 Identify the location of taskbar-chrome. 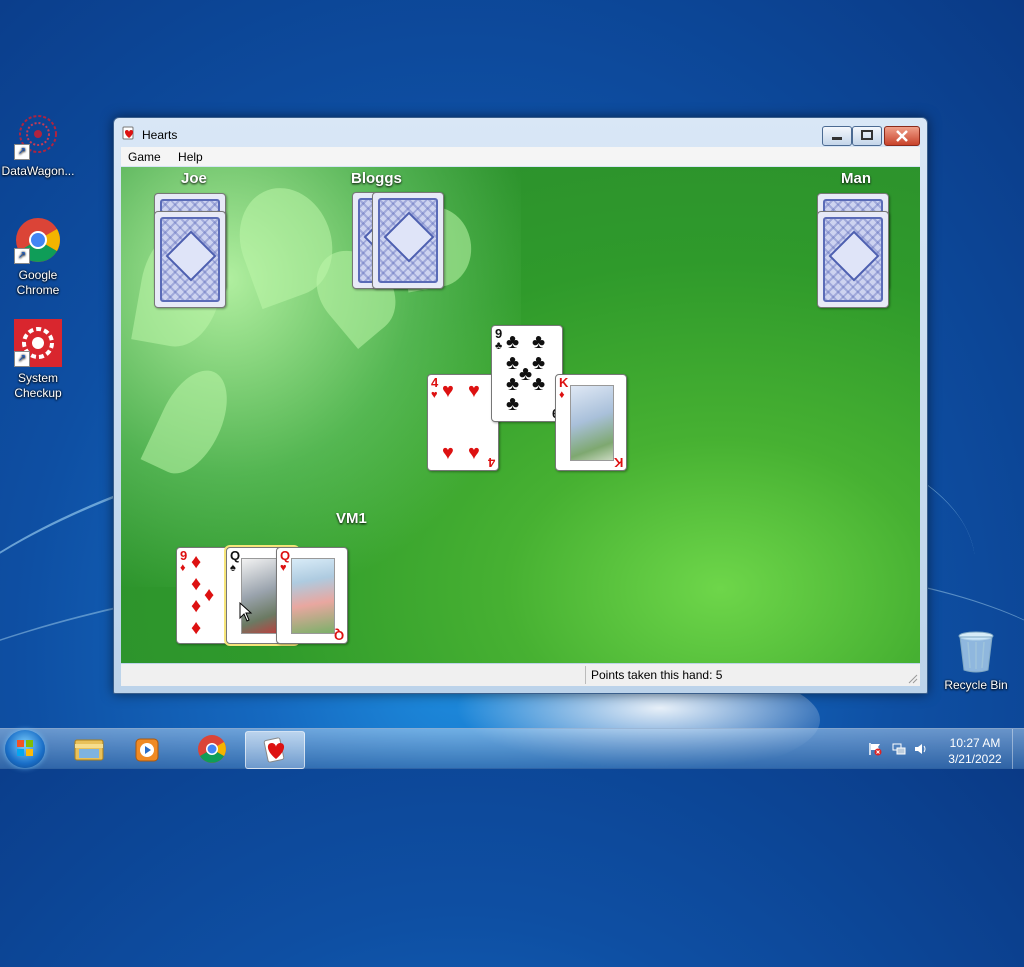
(212, 749).